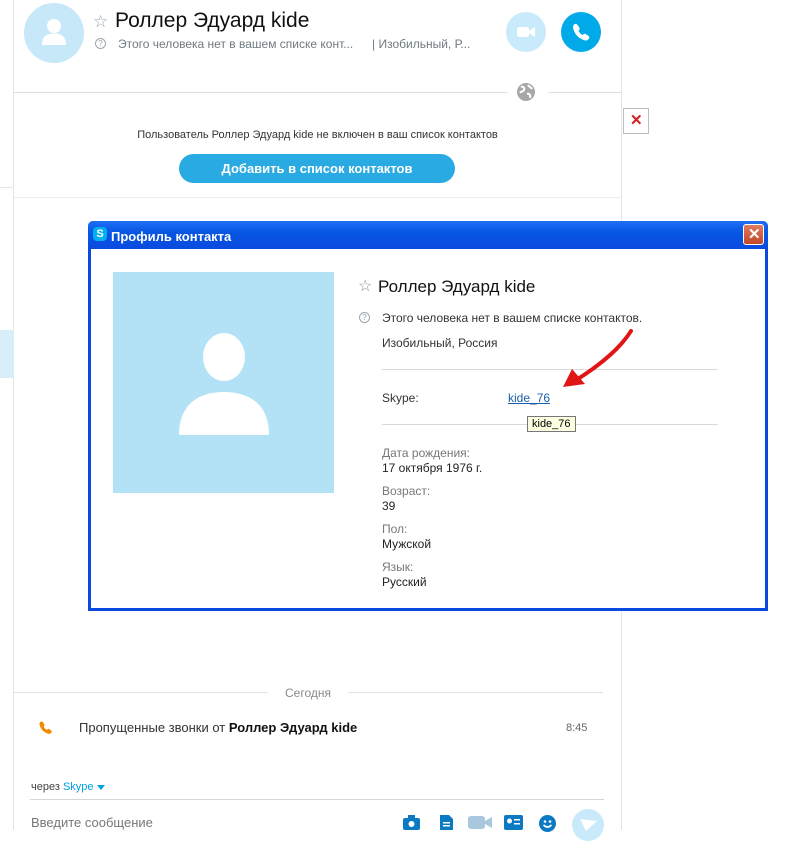 Image resolution: width=800 pixels, height=841 pixels. Describe the element at coordinates (317, 799) in the screenshot. I see `compose-divider` at that location.